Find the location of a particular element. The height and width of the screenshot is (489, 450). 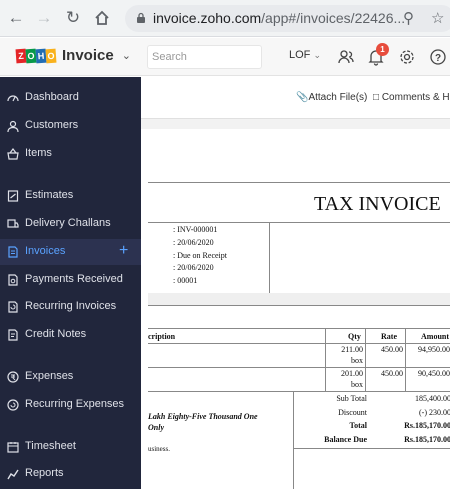

org-switcher: LOF ⌄ is located at coordinates (305, 55).